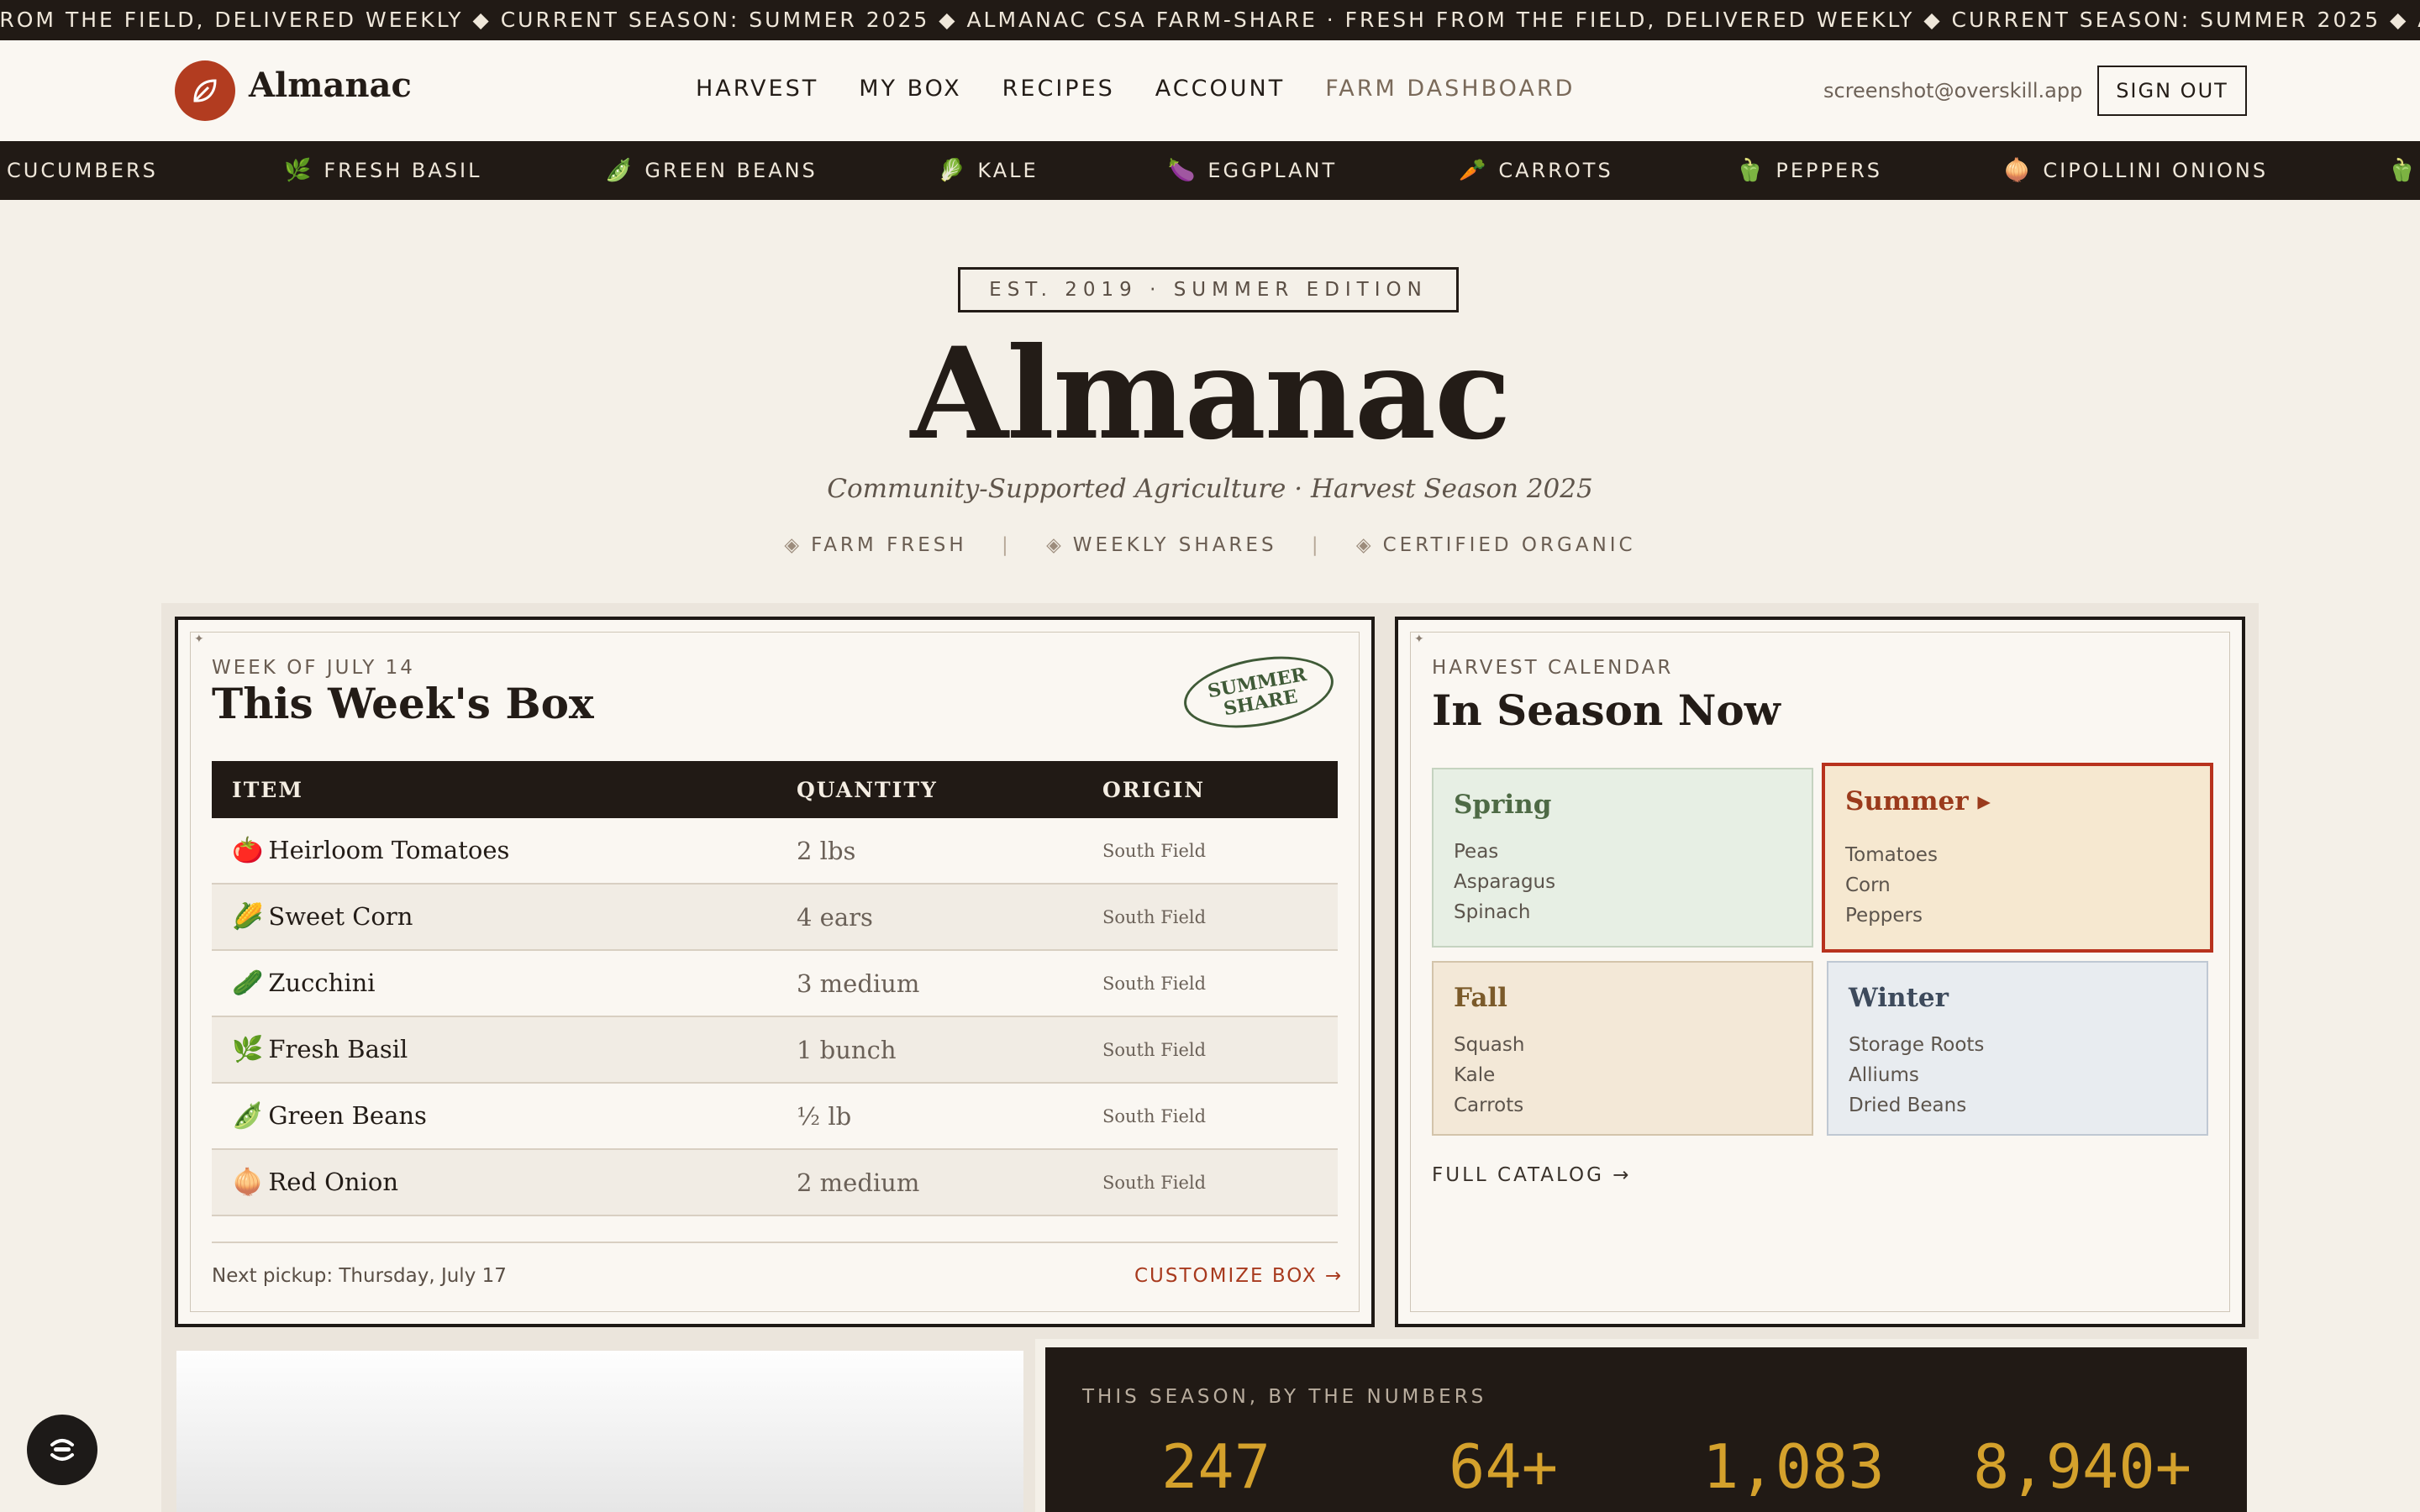 The image size is (2420, 1512). Describe the element at coordinates (1899, 998) in the screenshot. I see `season-name: Winter` at that location.